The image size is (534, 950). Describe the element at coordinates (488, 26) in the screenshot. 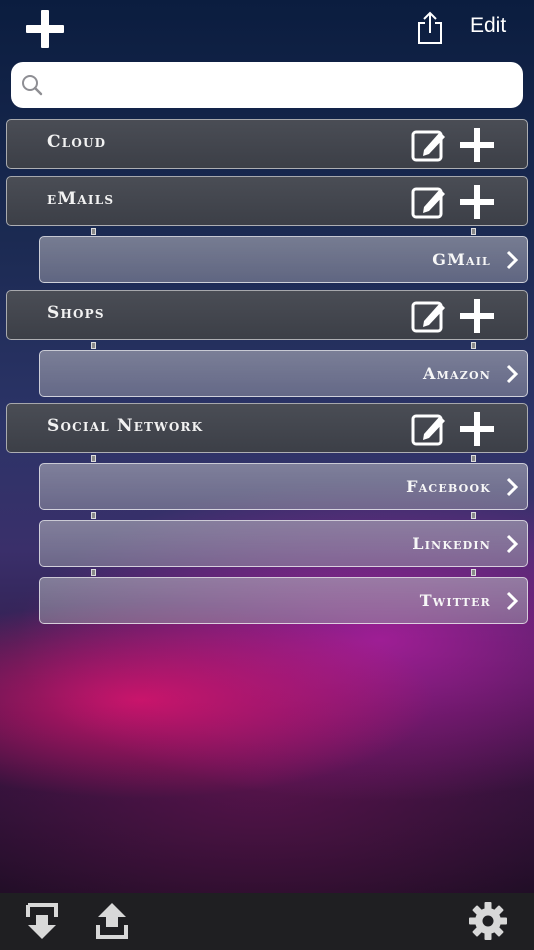

I see `edit-button: Edit` at that location.